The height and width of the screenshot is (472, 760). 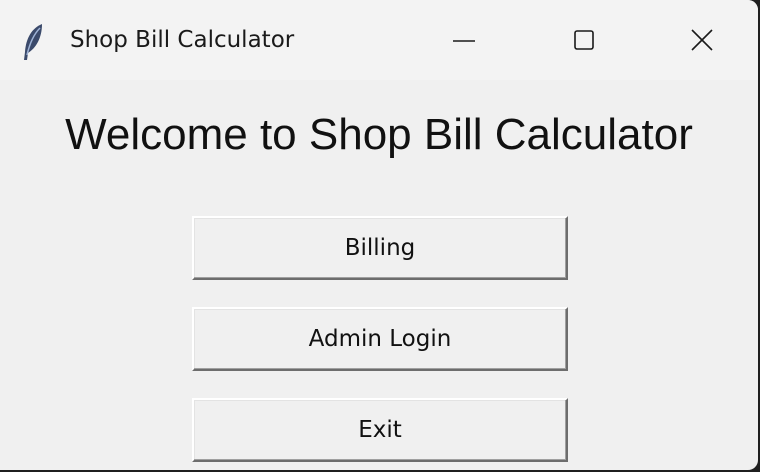 I want to click on minimize-icon, so click(x=464, y=40).